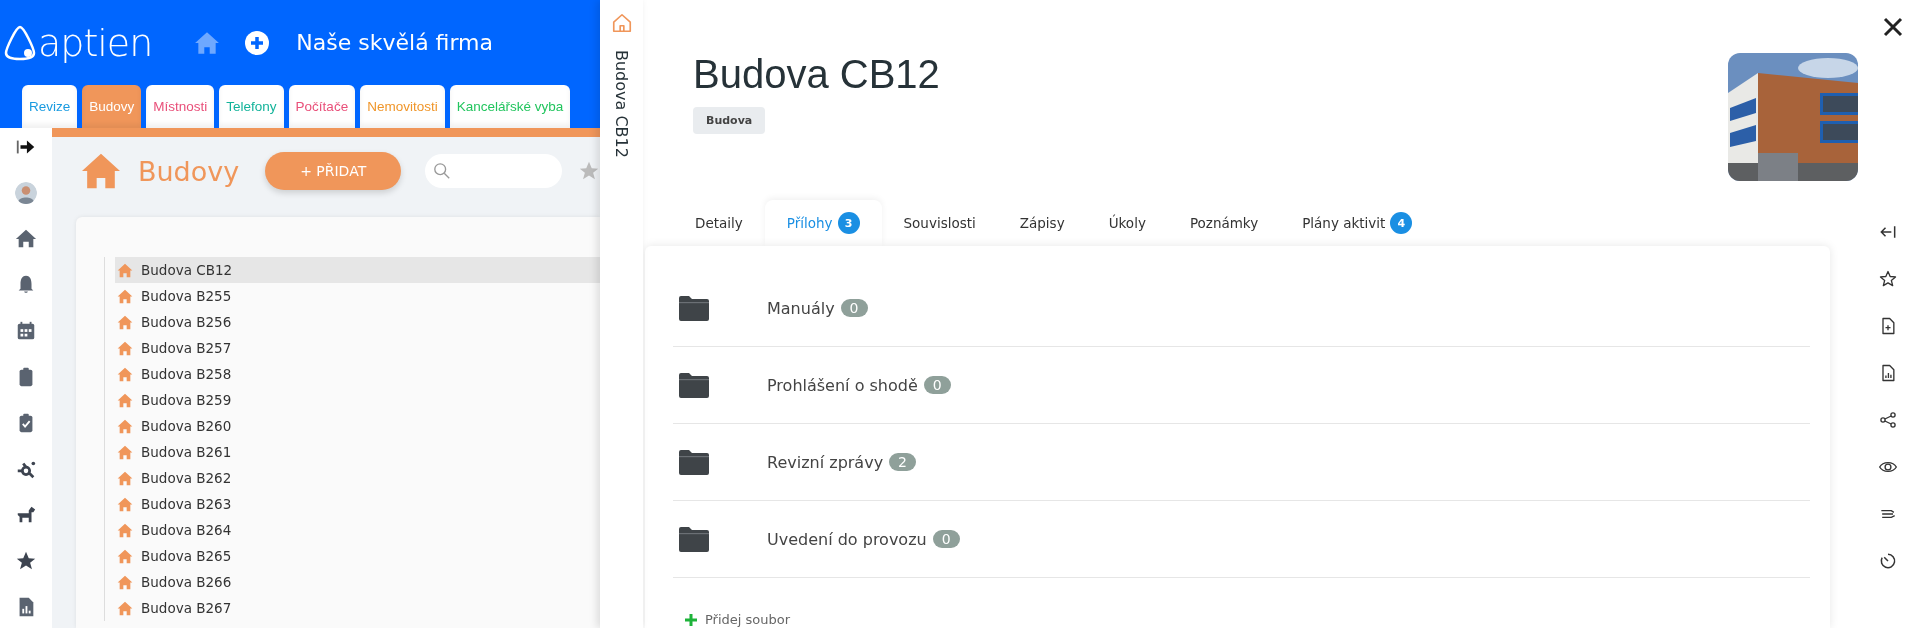 Image resolution: width=1920 pixels, height=628 pixels. Describe the element at coordinates (691, 619) in the screenshot. I see `plus-icon` at that location.